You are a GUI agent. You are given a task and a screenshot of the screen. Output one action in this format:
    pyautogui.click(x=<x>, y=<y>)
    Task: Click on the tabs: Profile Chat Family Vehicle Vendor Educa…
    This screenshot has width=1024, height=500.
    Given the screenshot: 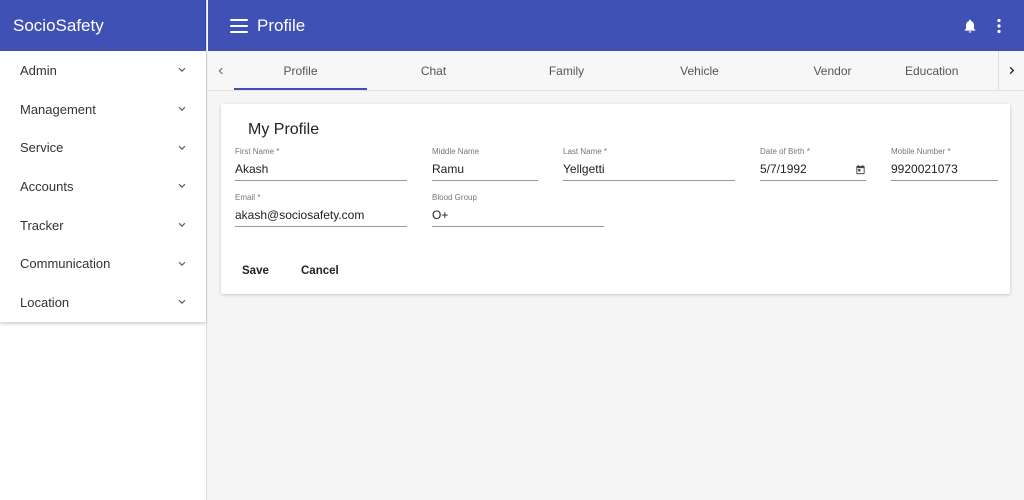 What is the action you would take?
    pyautogui.click(x=616, y=70)
    